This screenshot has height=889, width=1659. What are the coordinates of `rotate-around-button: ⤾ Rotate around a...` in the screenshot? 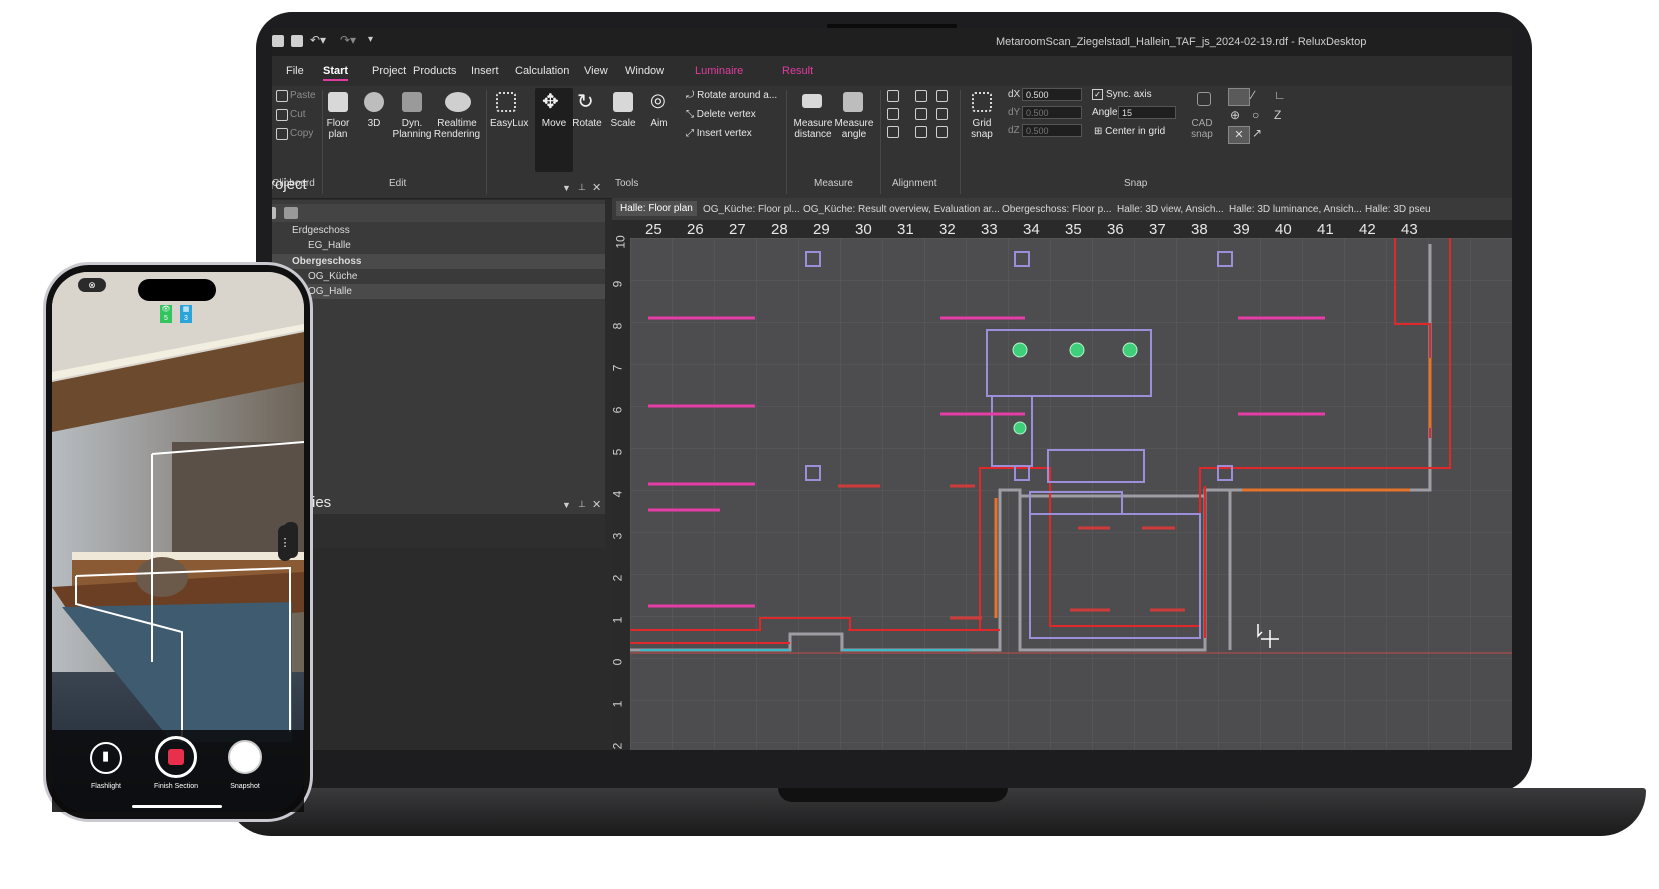 It's located at (731, 95).